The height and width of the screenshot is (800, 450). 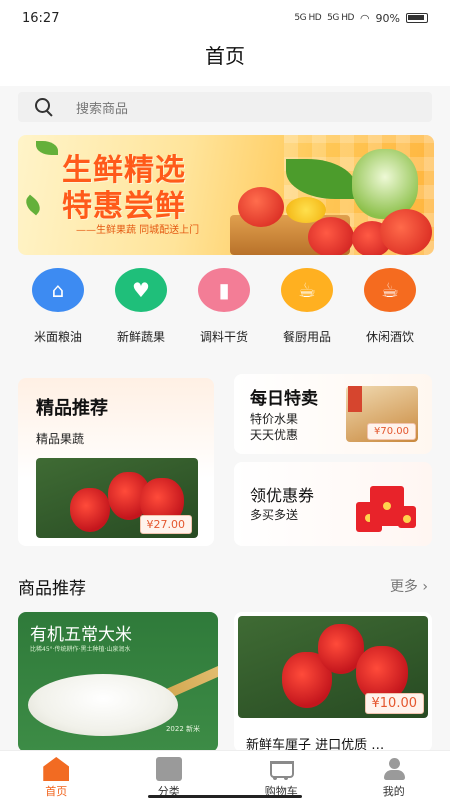 I want to click on featured-price: ¥27.00, so click(x=165, y=524).